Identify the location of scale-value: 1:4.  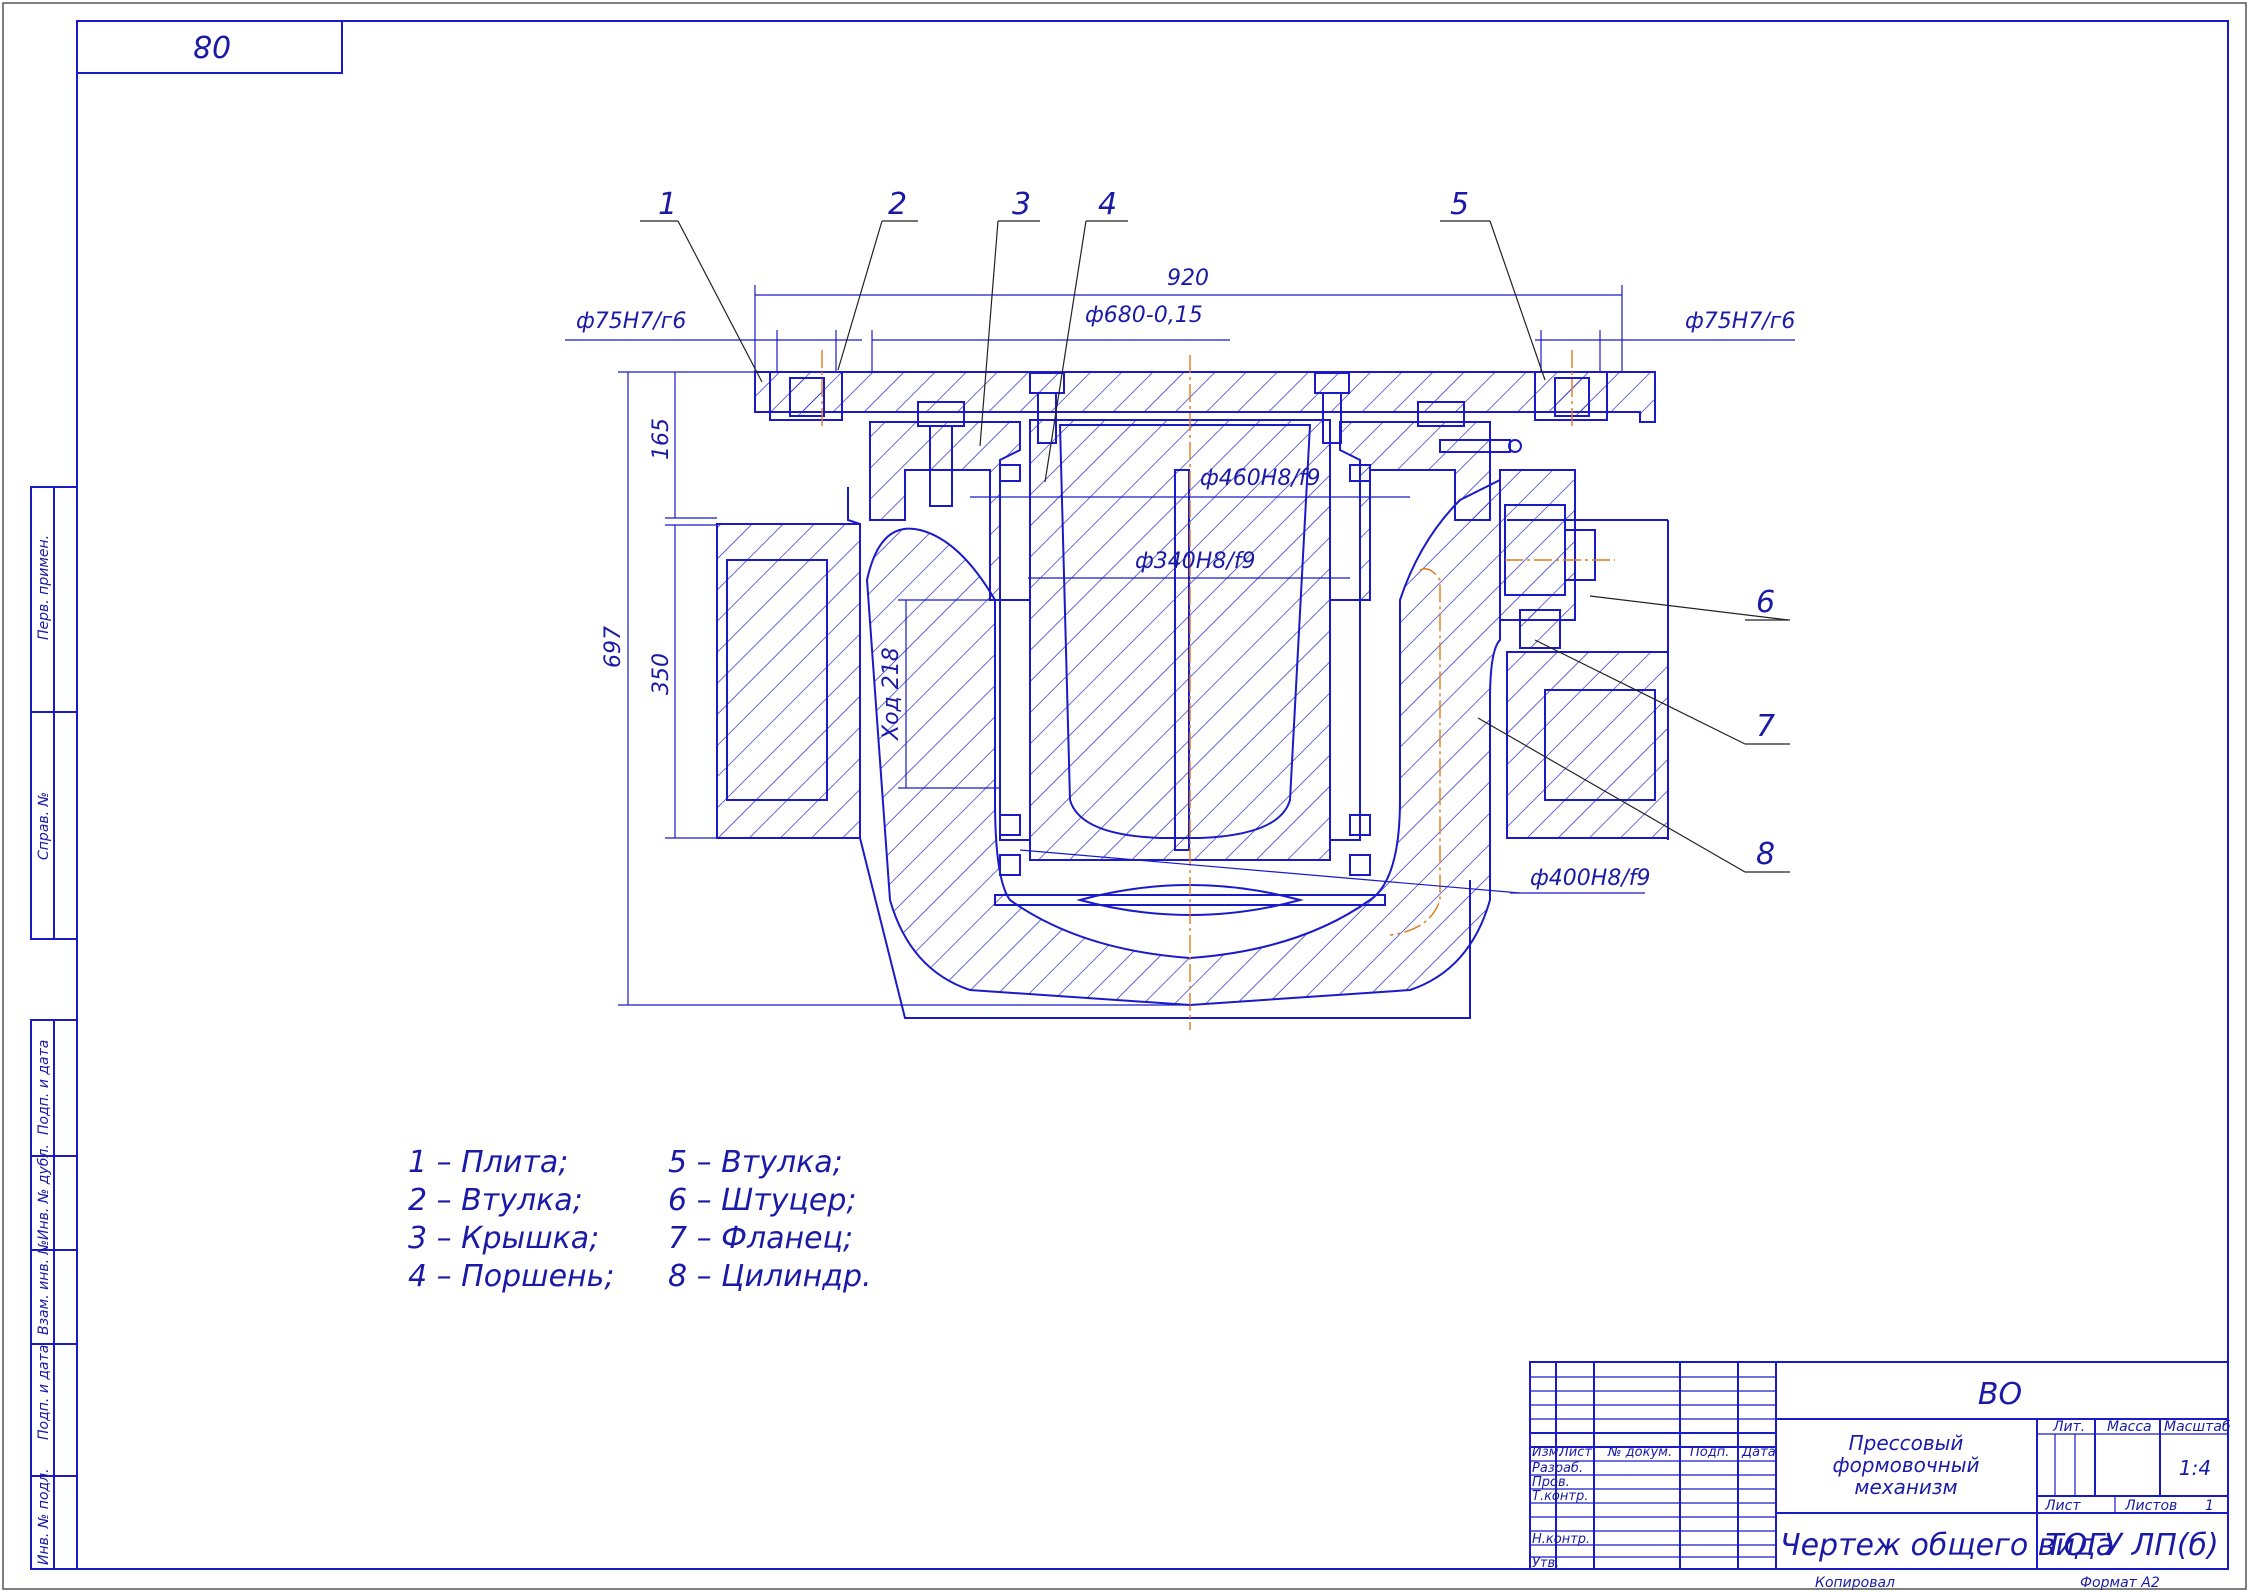
(2195, 1468).